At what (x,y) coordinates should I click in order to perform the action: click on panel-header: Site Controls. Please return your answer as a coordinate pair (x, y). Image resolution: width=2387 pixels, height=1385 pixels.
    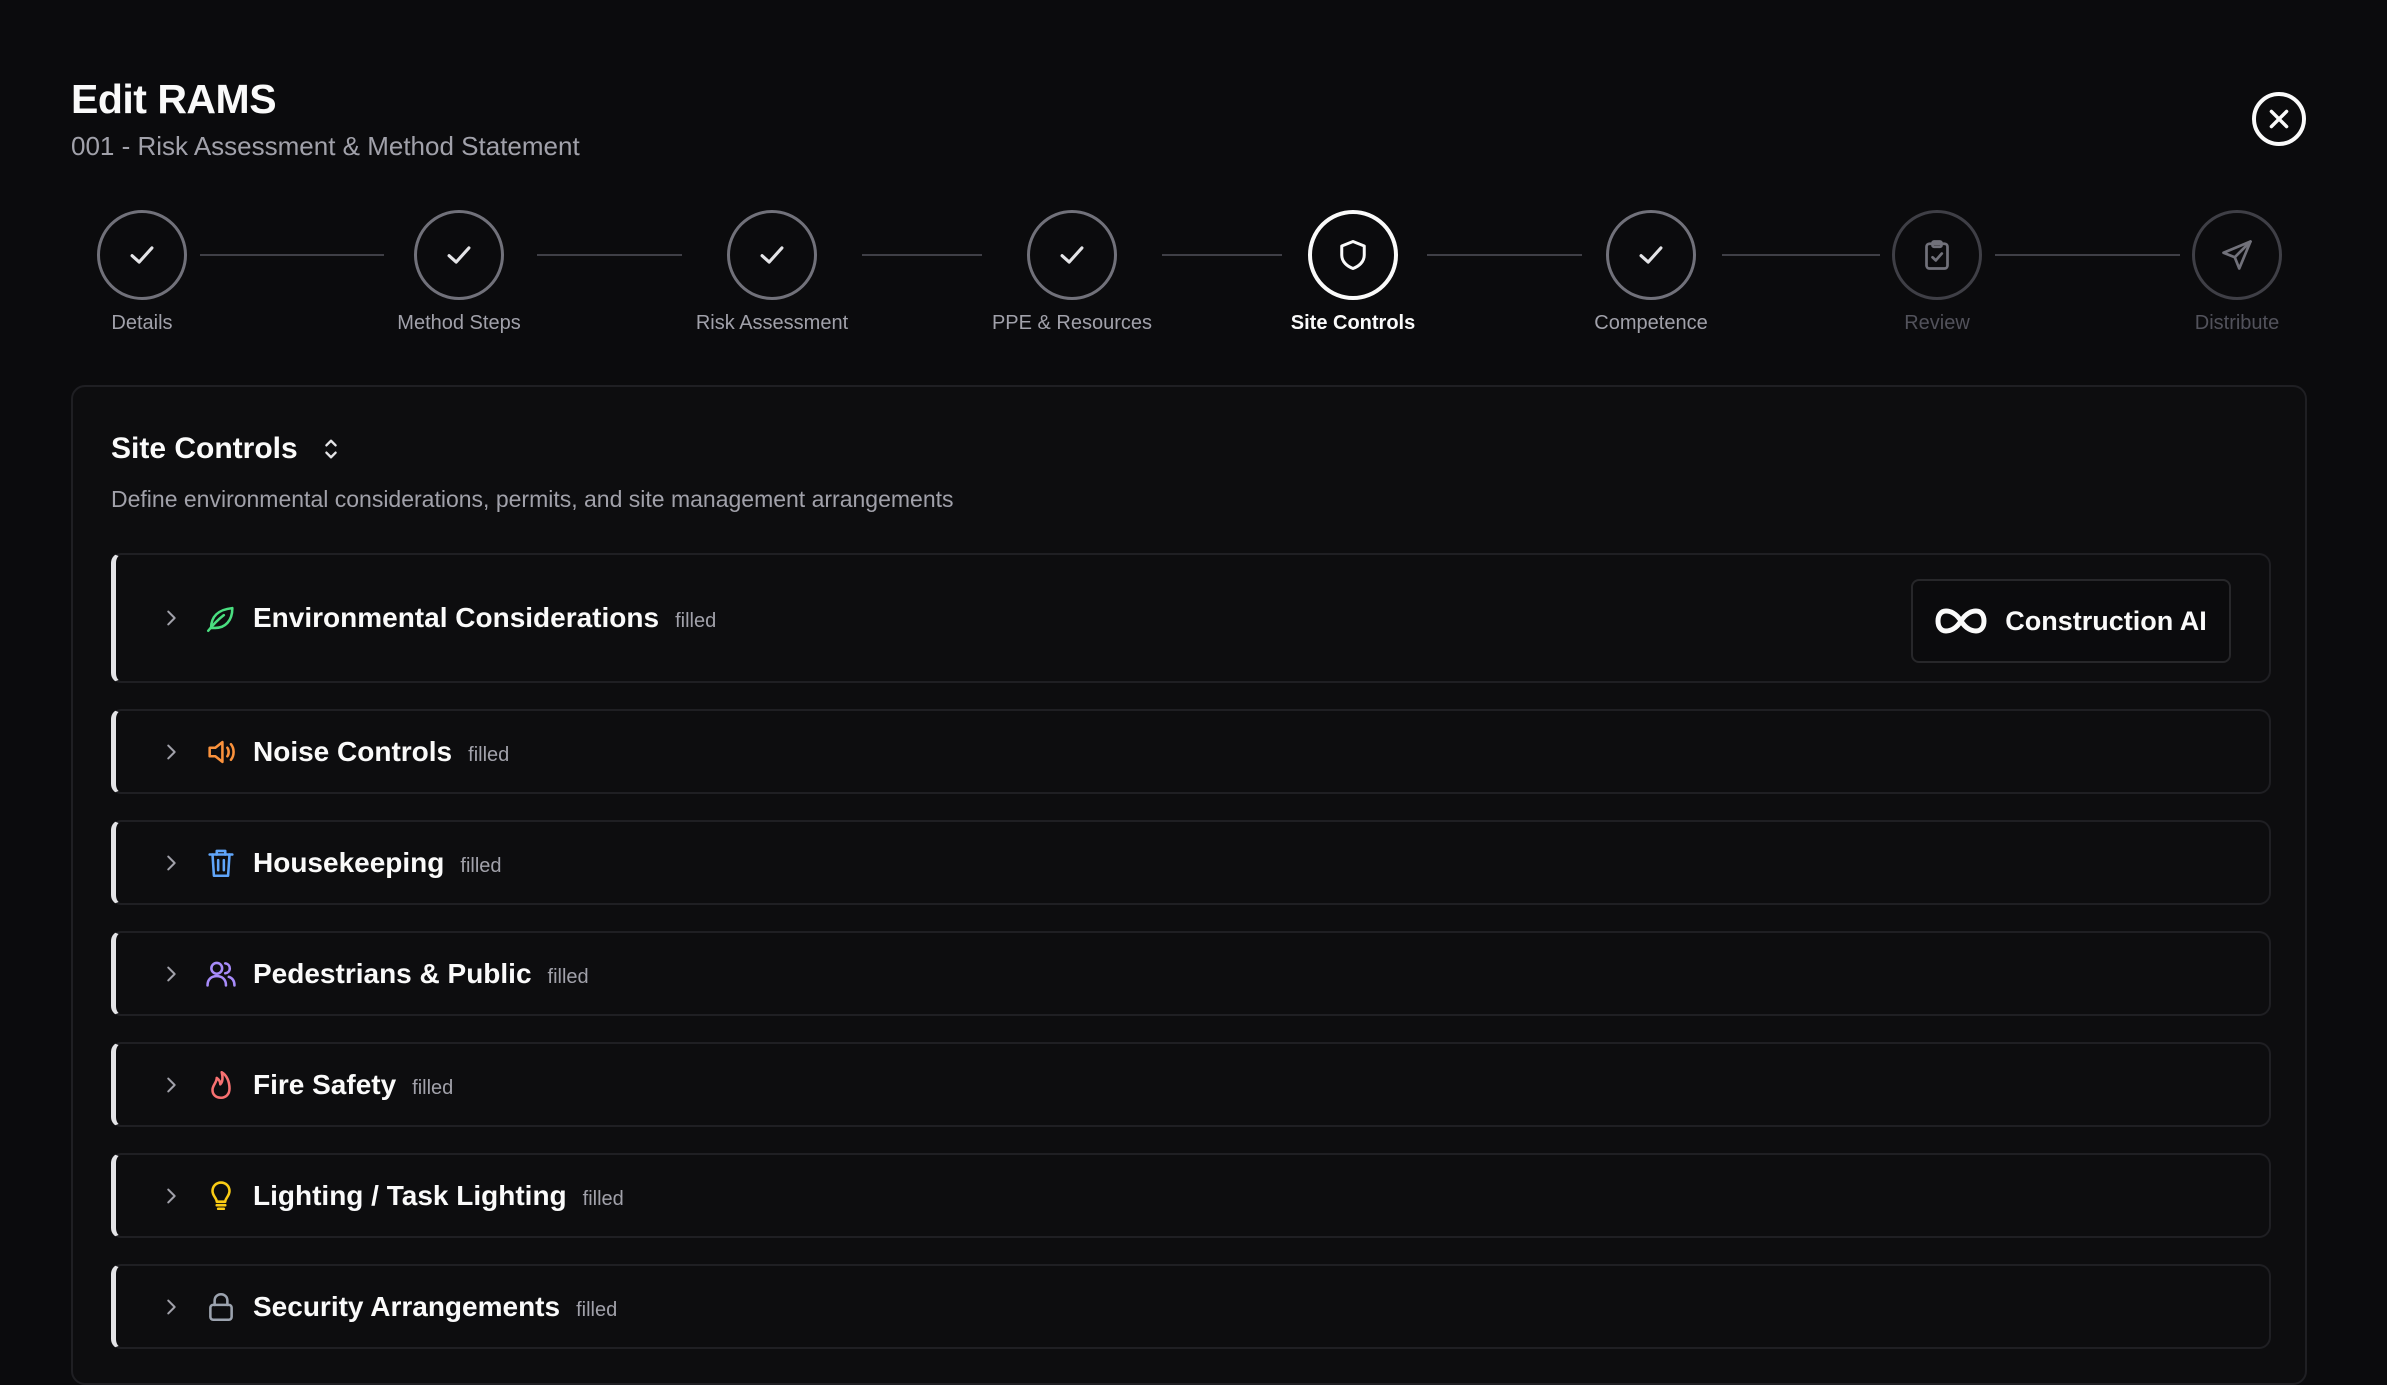
    Looking at the image, I should click on (226, 449).